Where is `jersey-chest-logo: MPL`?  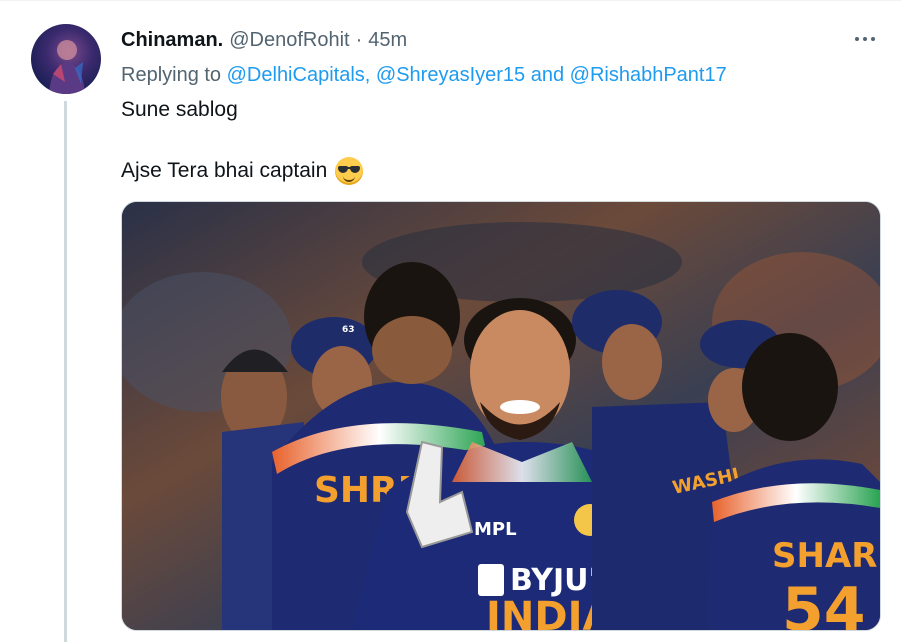 jersey-chest-logo: MPL is located at coordinates (495, 529).